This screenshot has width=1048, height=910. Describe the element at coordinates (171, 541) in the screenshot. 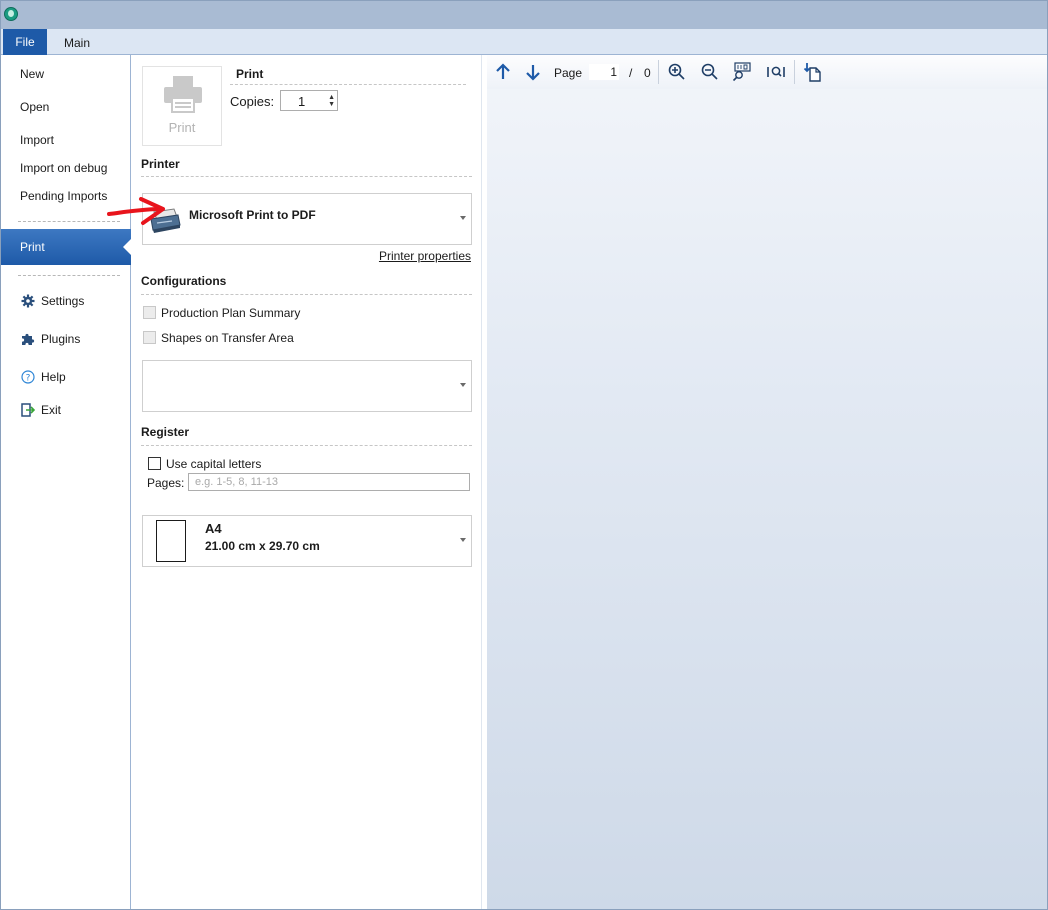

I see `paper-icon` at that location.